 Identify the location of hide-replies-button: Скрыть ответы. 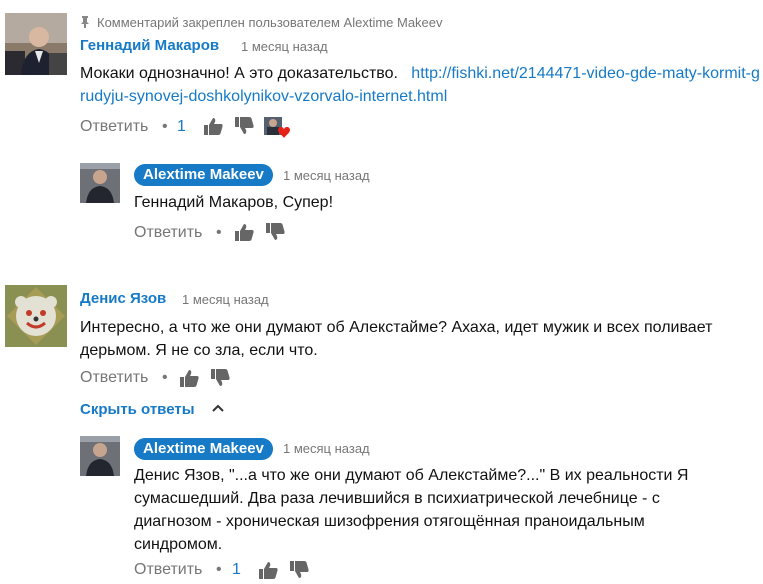
(137, 409).